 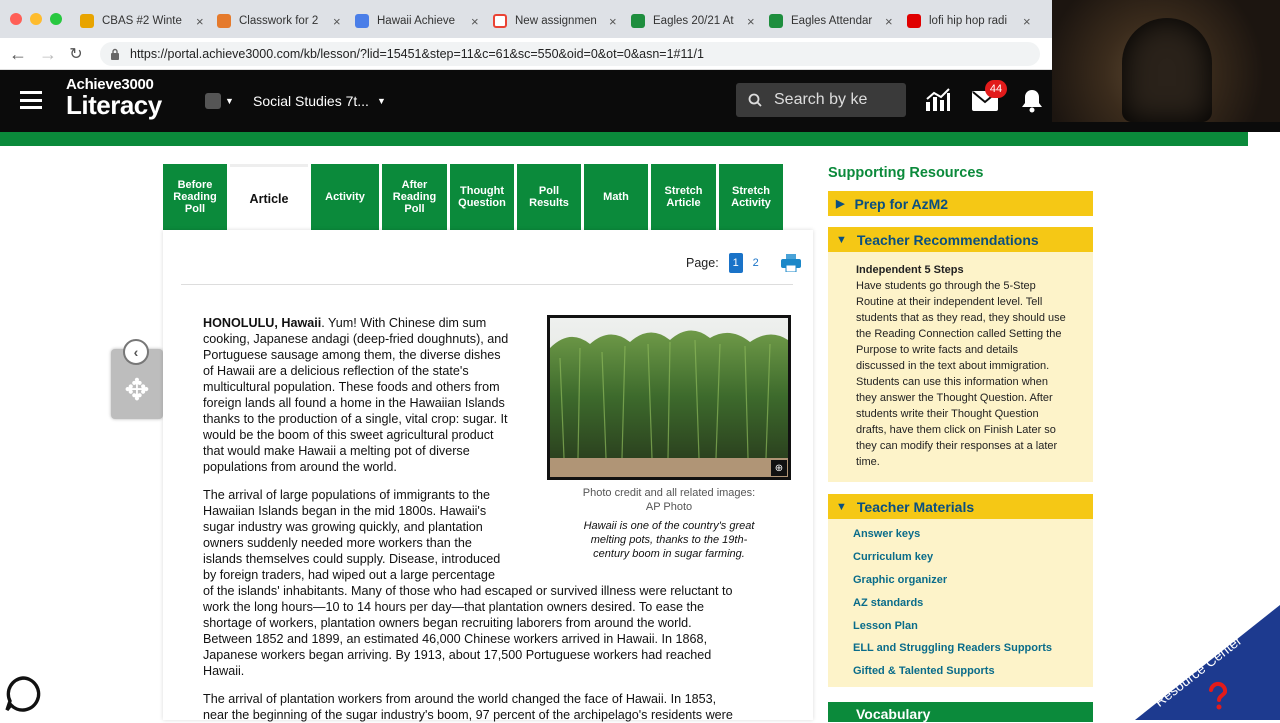 I want to click on lesson-plan-link: Lesson Plan, so click(x=960, y=625).